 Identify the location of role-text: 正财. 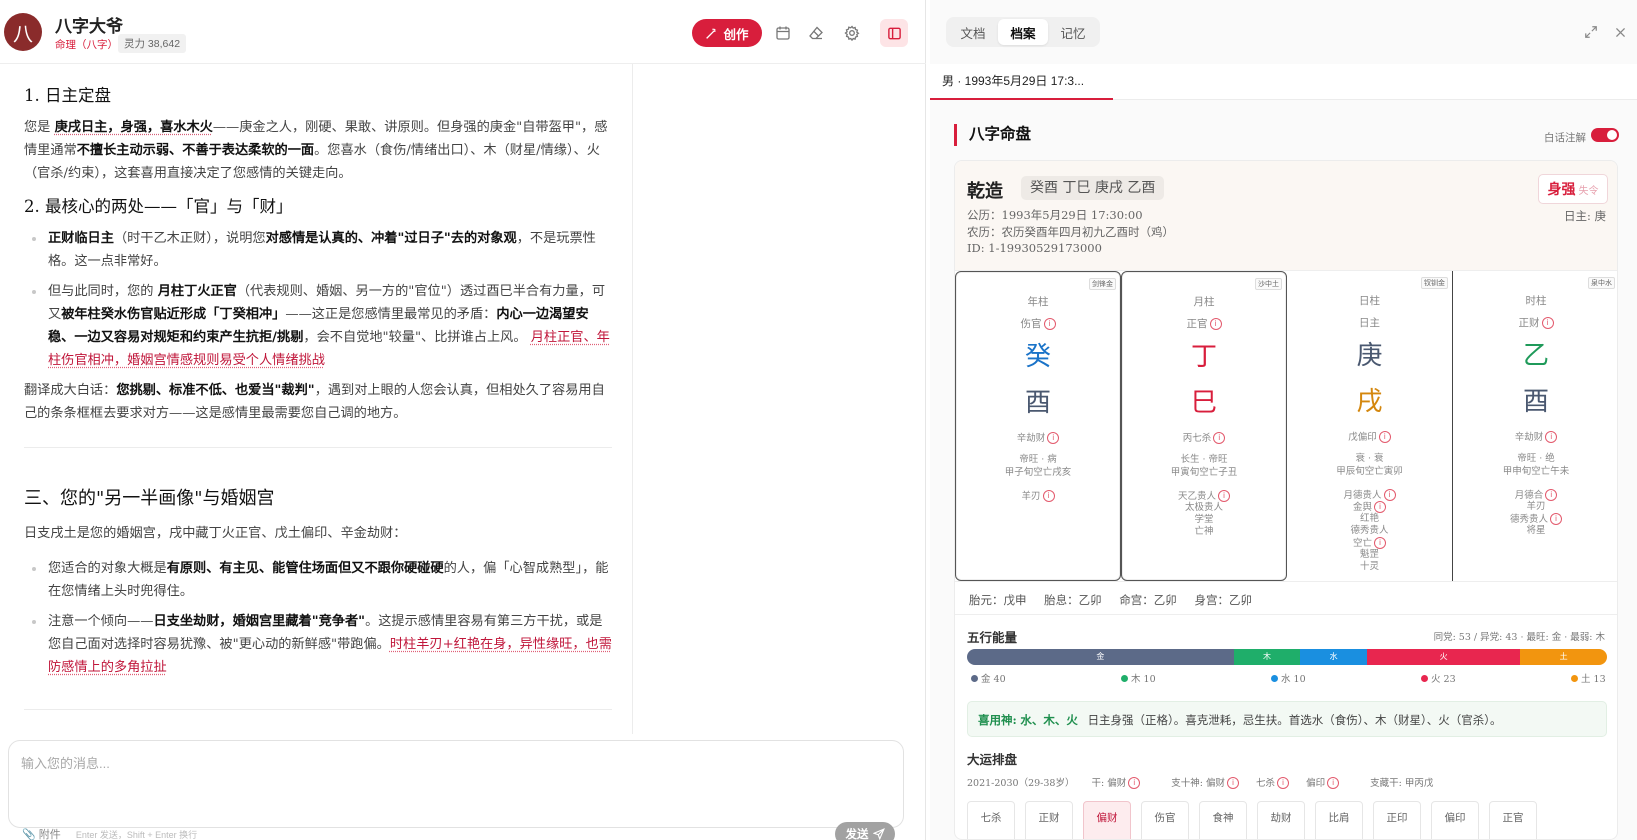
(1529, 323).